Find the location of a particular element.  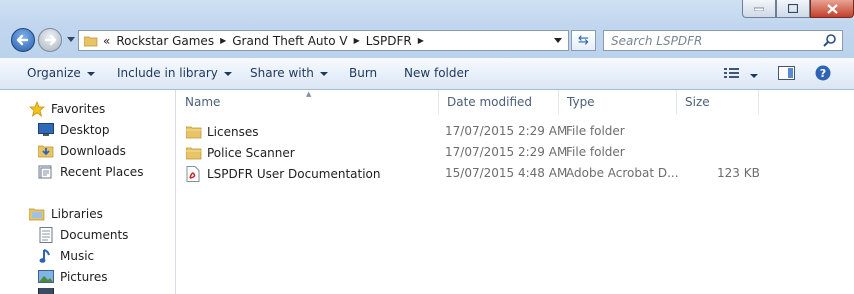

view-options-chevron-icon is located at coordinates (753, 75).